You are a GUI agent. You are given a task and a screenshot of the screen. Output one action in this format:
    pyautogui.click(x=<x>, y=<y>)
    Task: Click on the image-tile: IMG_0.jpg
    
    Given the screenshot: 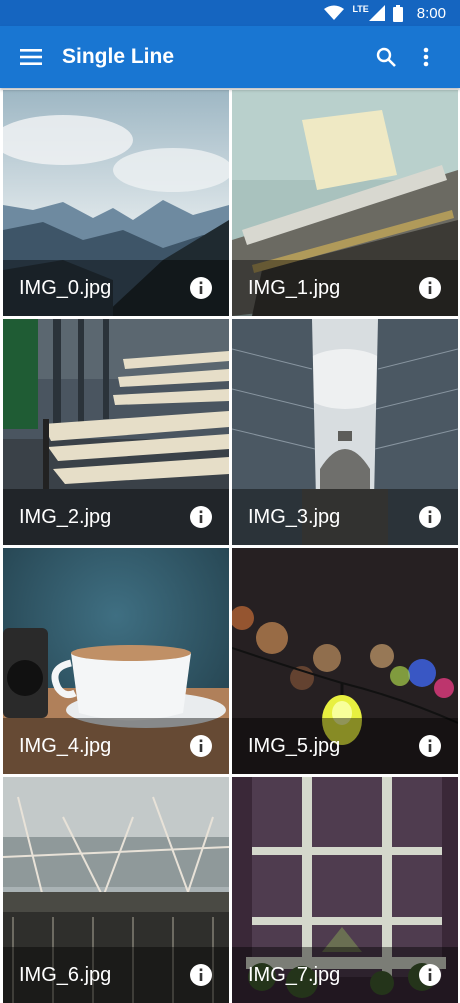 What is the action you would take?
    pyautogui.click(x=116, y=203)
    